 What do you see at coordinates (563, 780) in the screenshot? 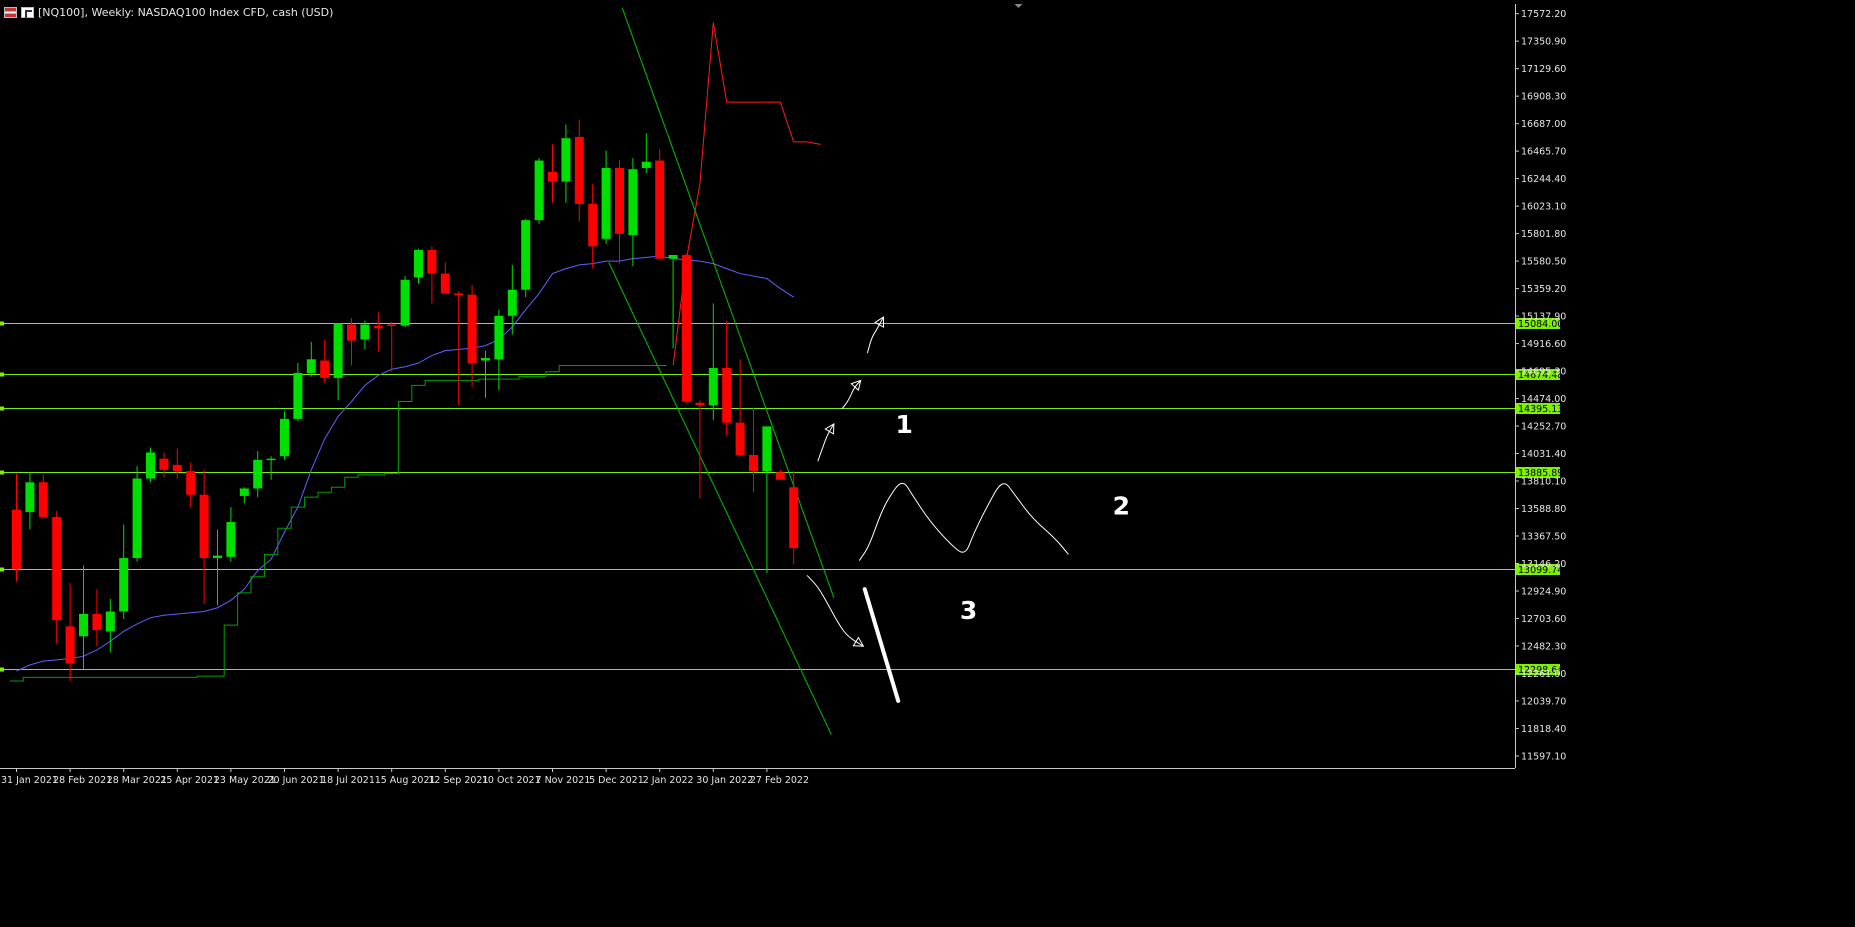
I see `x-tick-label: 7 Nov 2021` at bounding box center [563, 780].